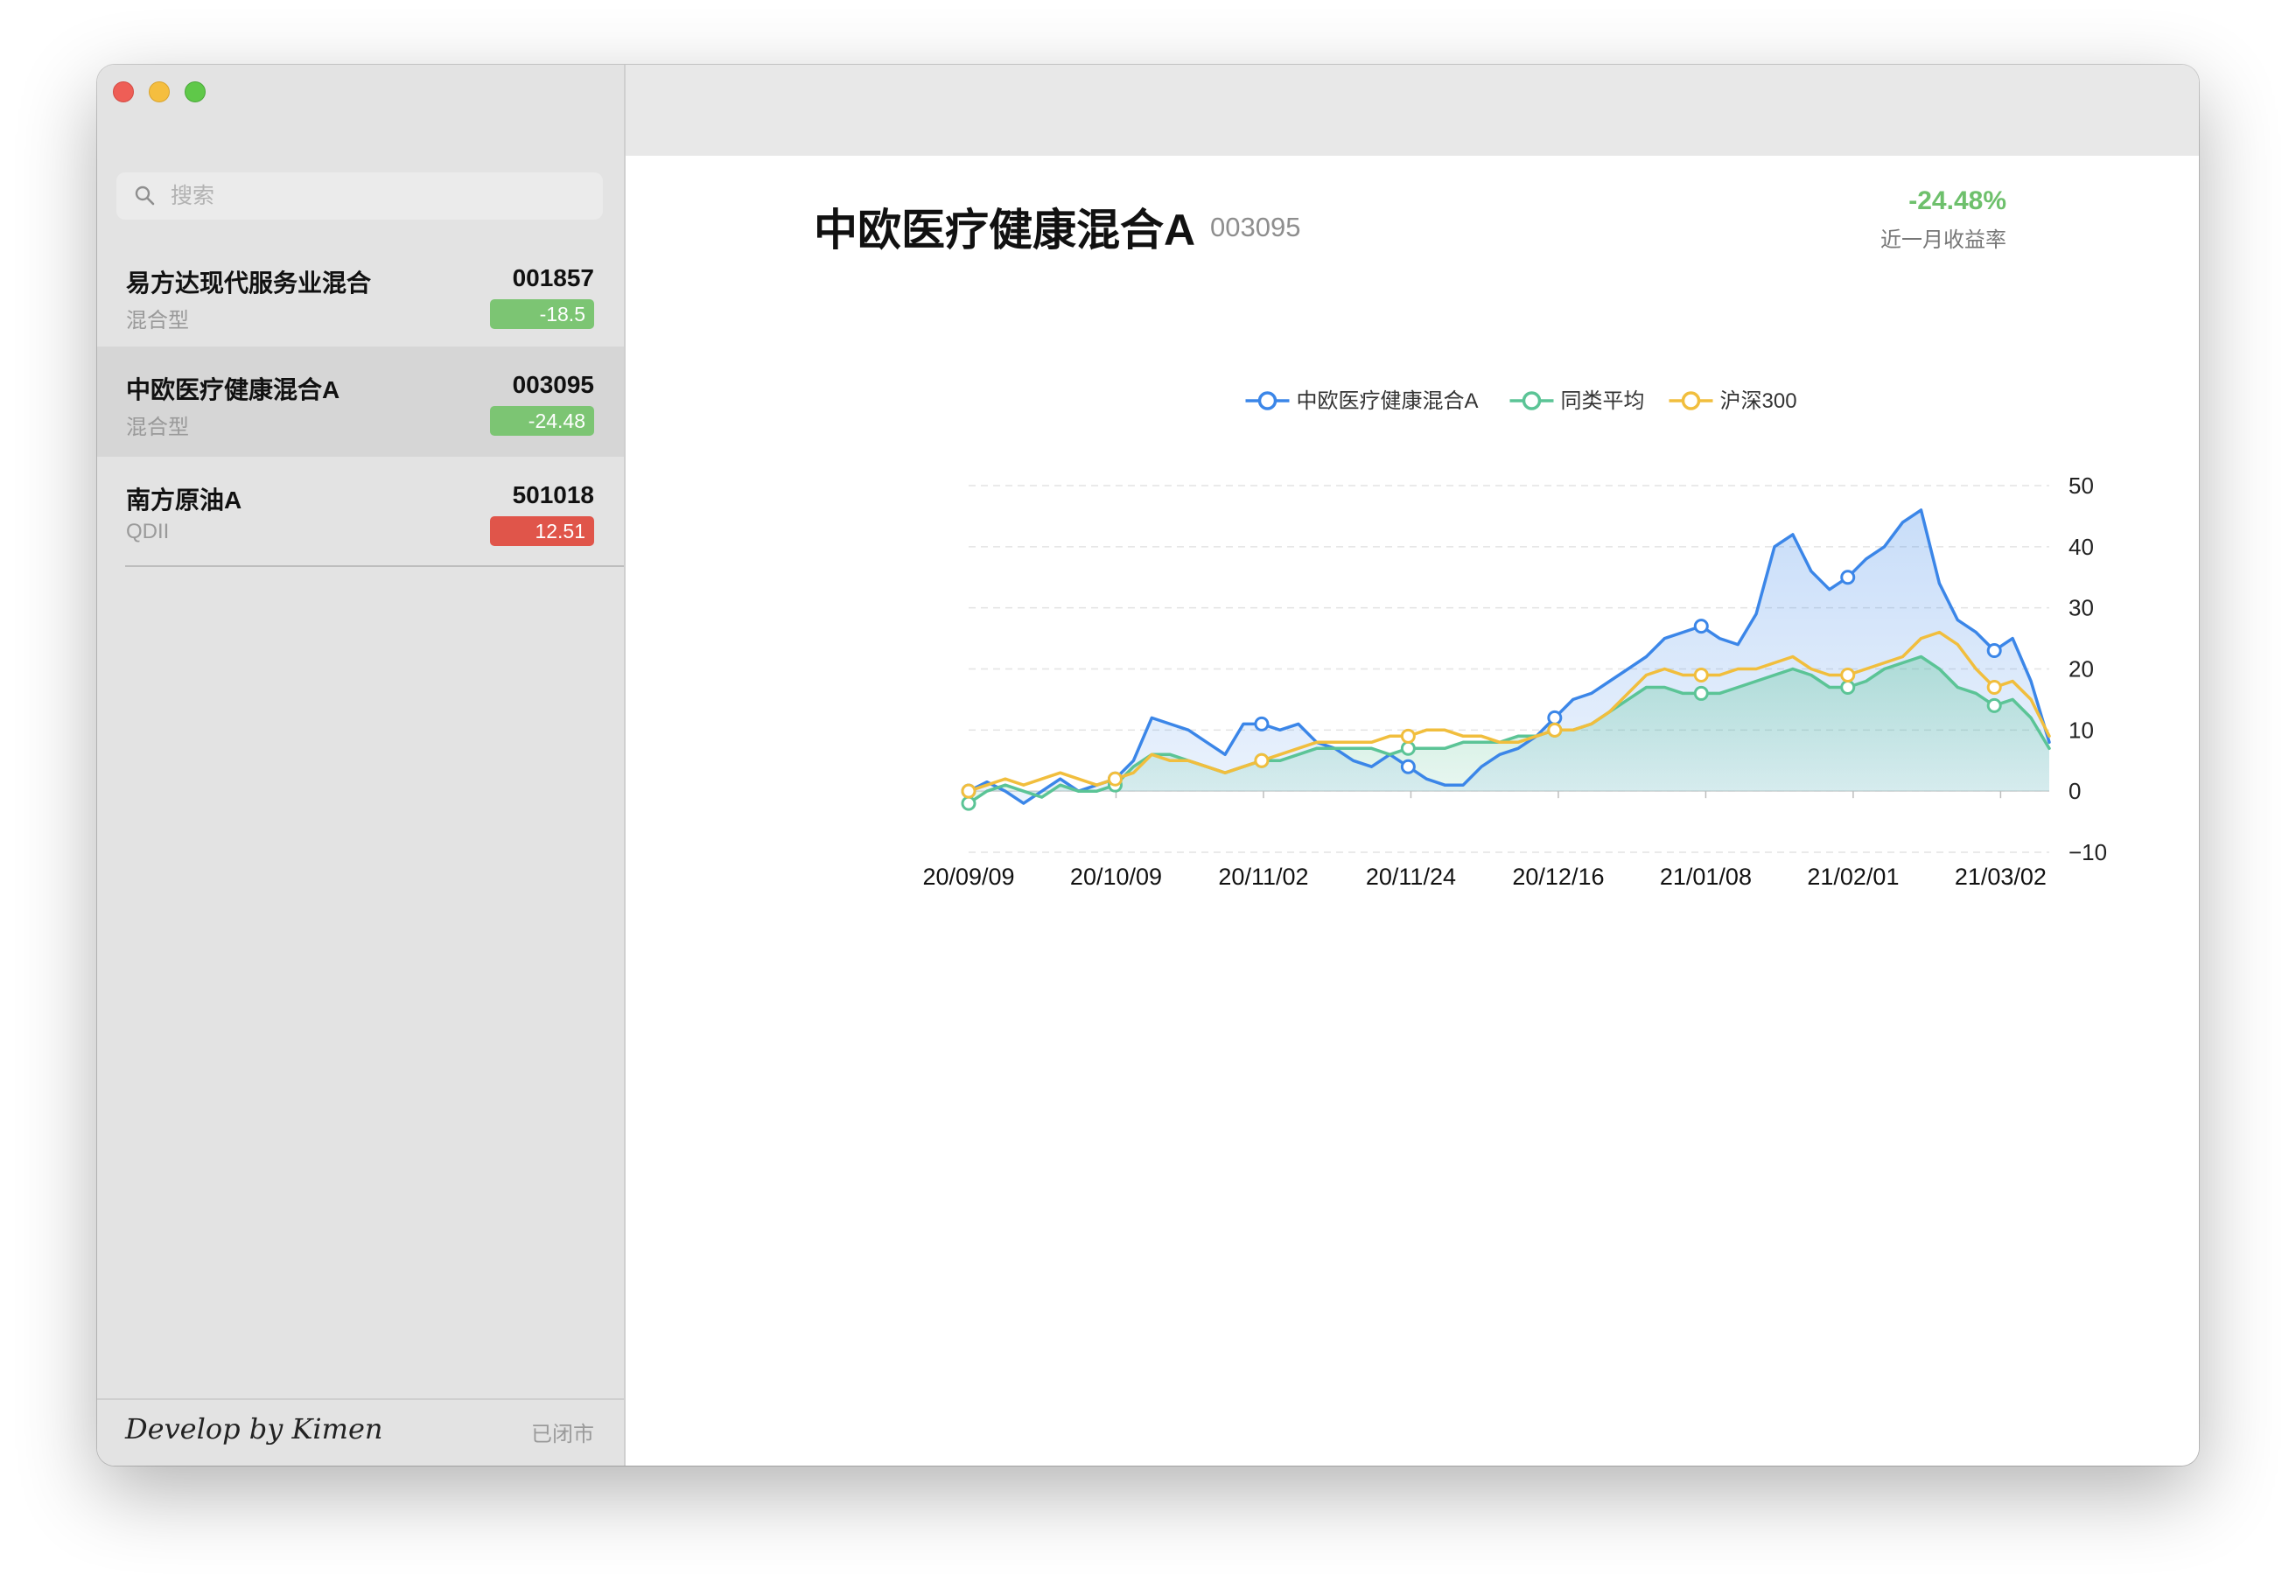 The image size is (2296, 1596). I want to click on fund-list-item: 易方达现代服务业混合 001857 混合型 -18.5, so click(360, 295).